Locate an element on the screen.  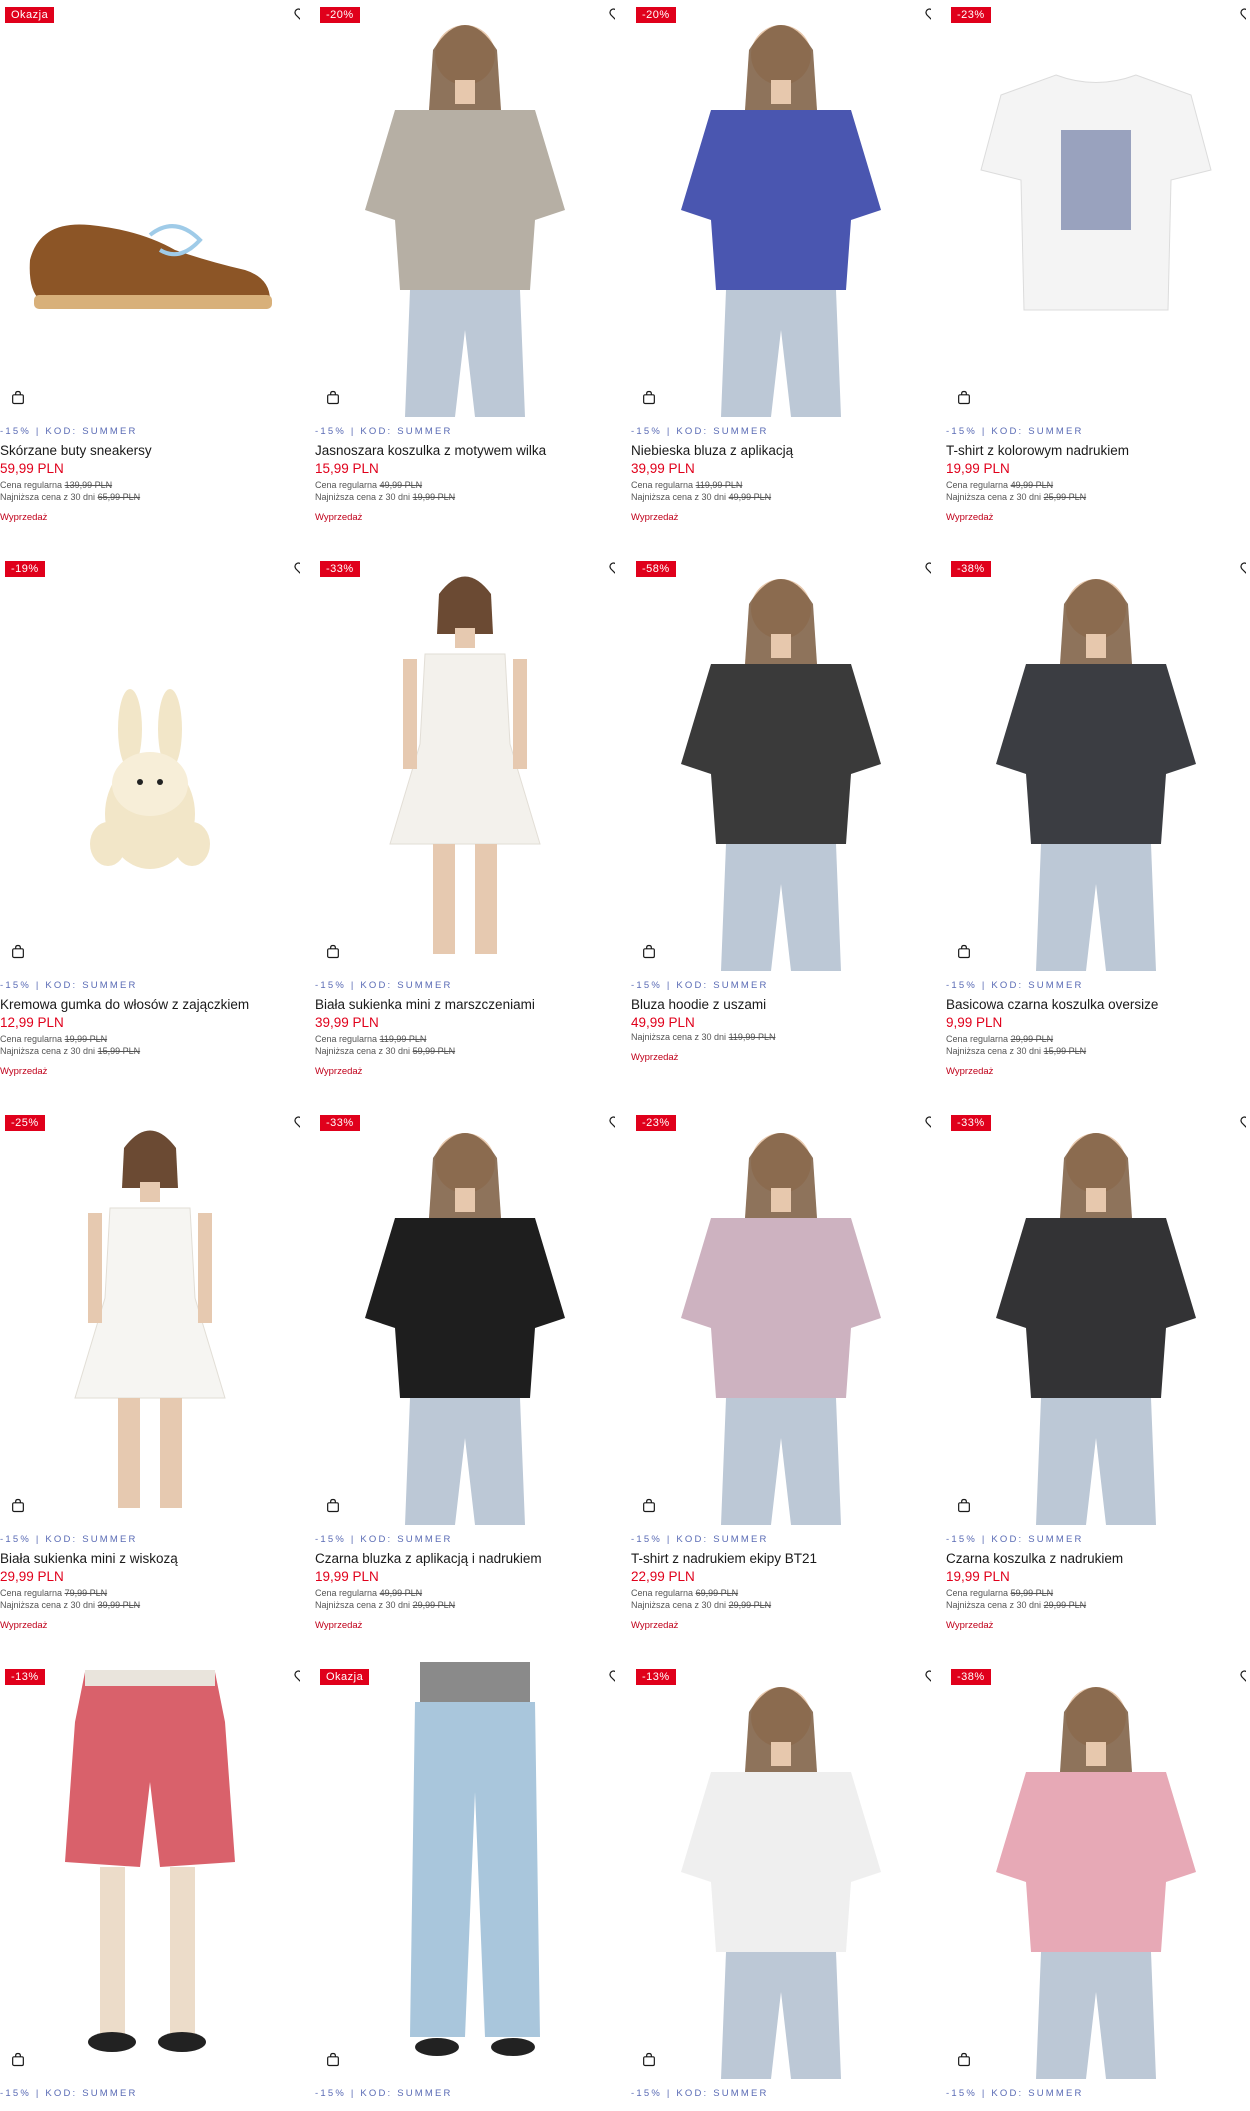
product-name: Skórzane buty sneakersy is located at coordinates (150, 451).